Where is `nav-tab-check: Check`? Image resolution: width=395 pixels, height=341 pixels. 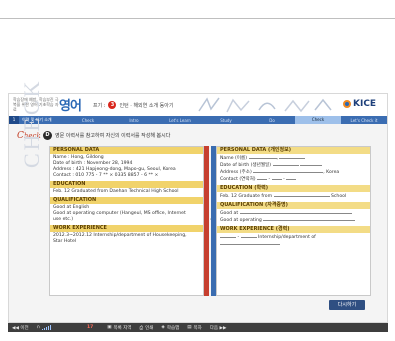
nav-tab-check: Check is located at coordinates (88, 120).